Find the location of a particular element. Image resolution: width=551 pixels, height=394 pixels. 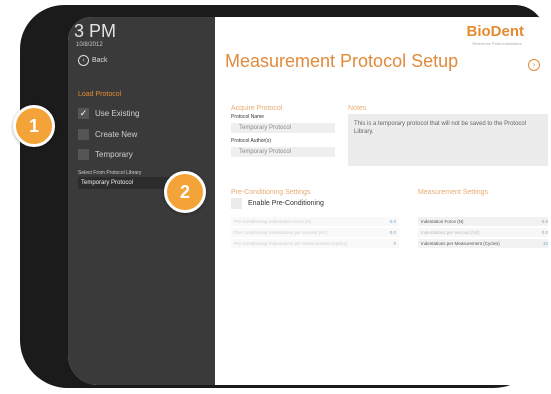

page-title: Measurement Protocol Setup is located at coordinates (342, 61).